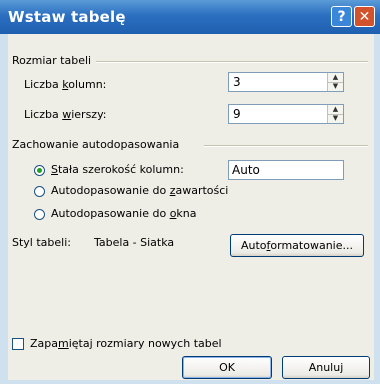  What do you see at coordinates (52, 60) in the screenshot?
I see `table-size-group-label: Rozmiar tabeli` at bounding box center [52, 60].